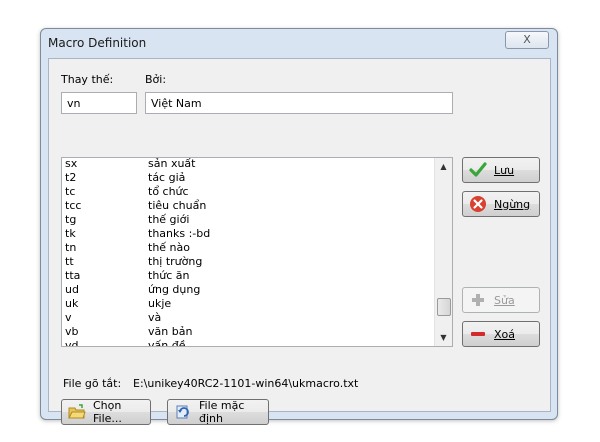  I want to click on macro-key: vd, so click(72, 343).